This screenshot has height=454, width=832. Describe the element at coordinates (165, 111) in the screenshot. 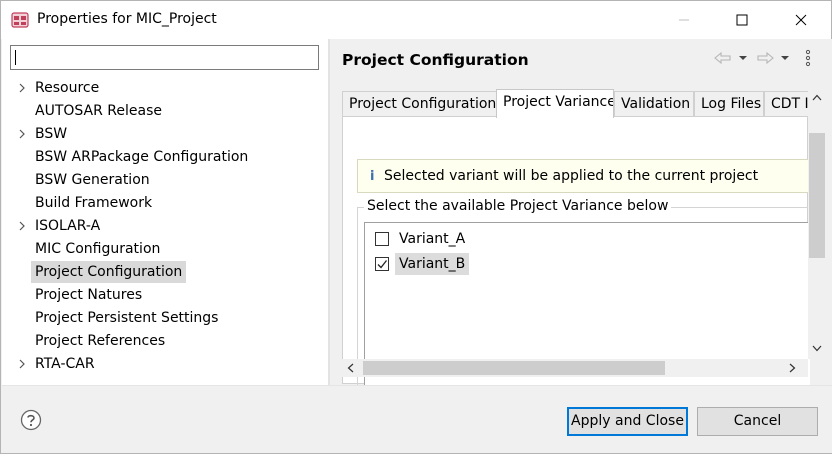

I see `tree-item: AUTOSAR Release` at that location.